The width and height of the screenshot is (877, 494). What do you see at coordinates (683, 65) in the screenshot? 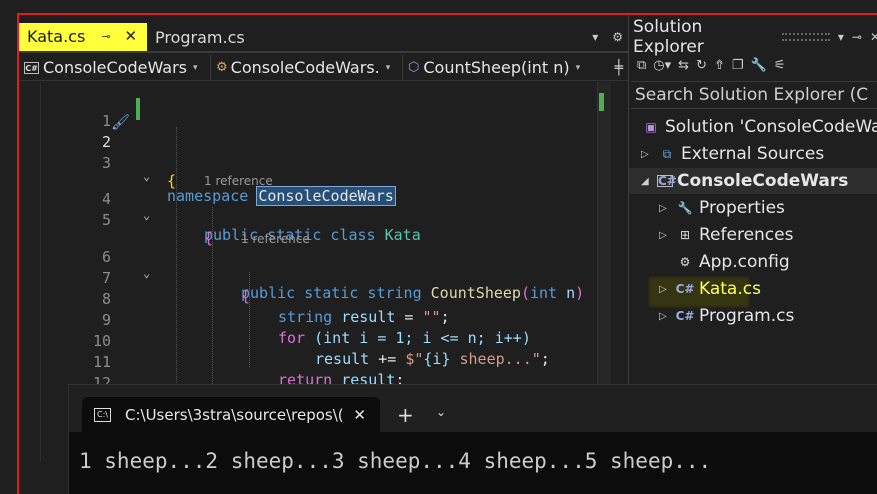
I see `sync-icon: ⇆` at bounding box center [683, 65].